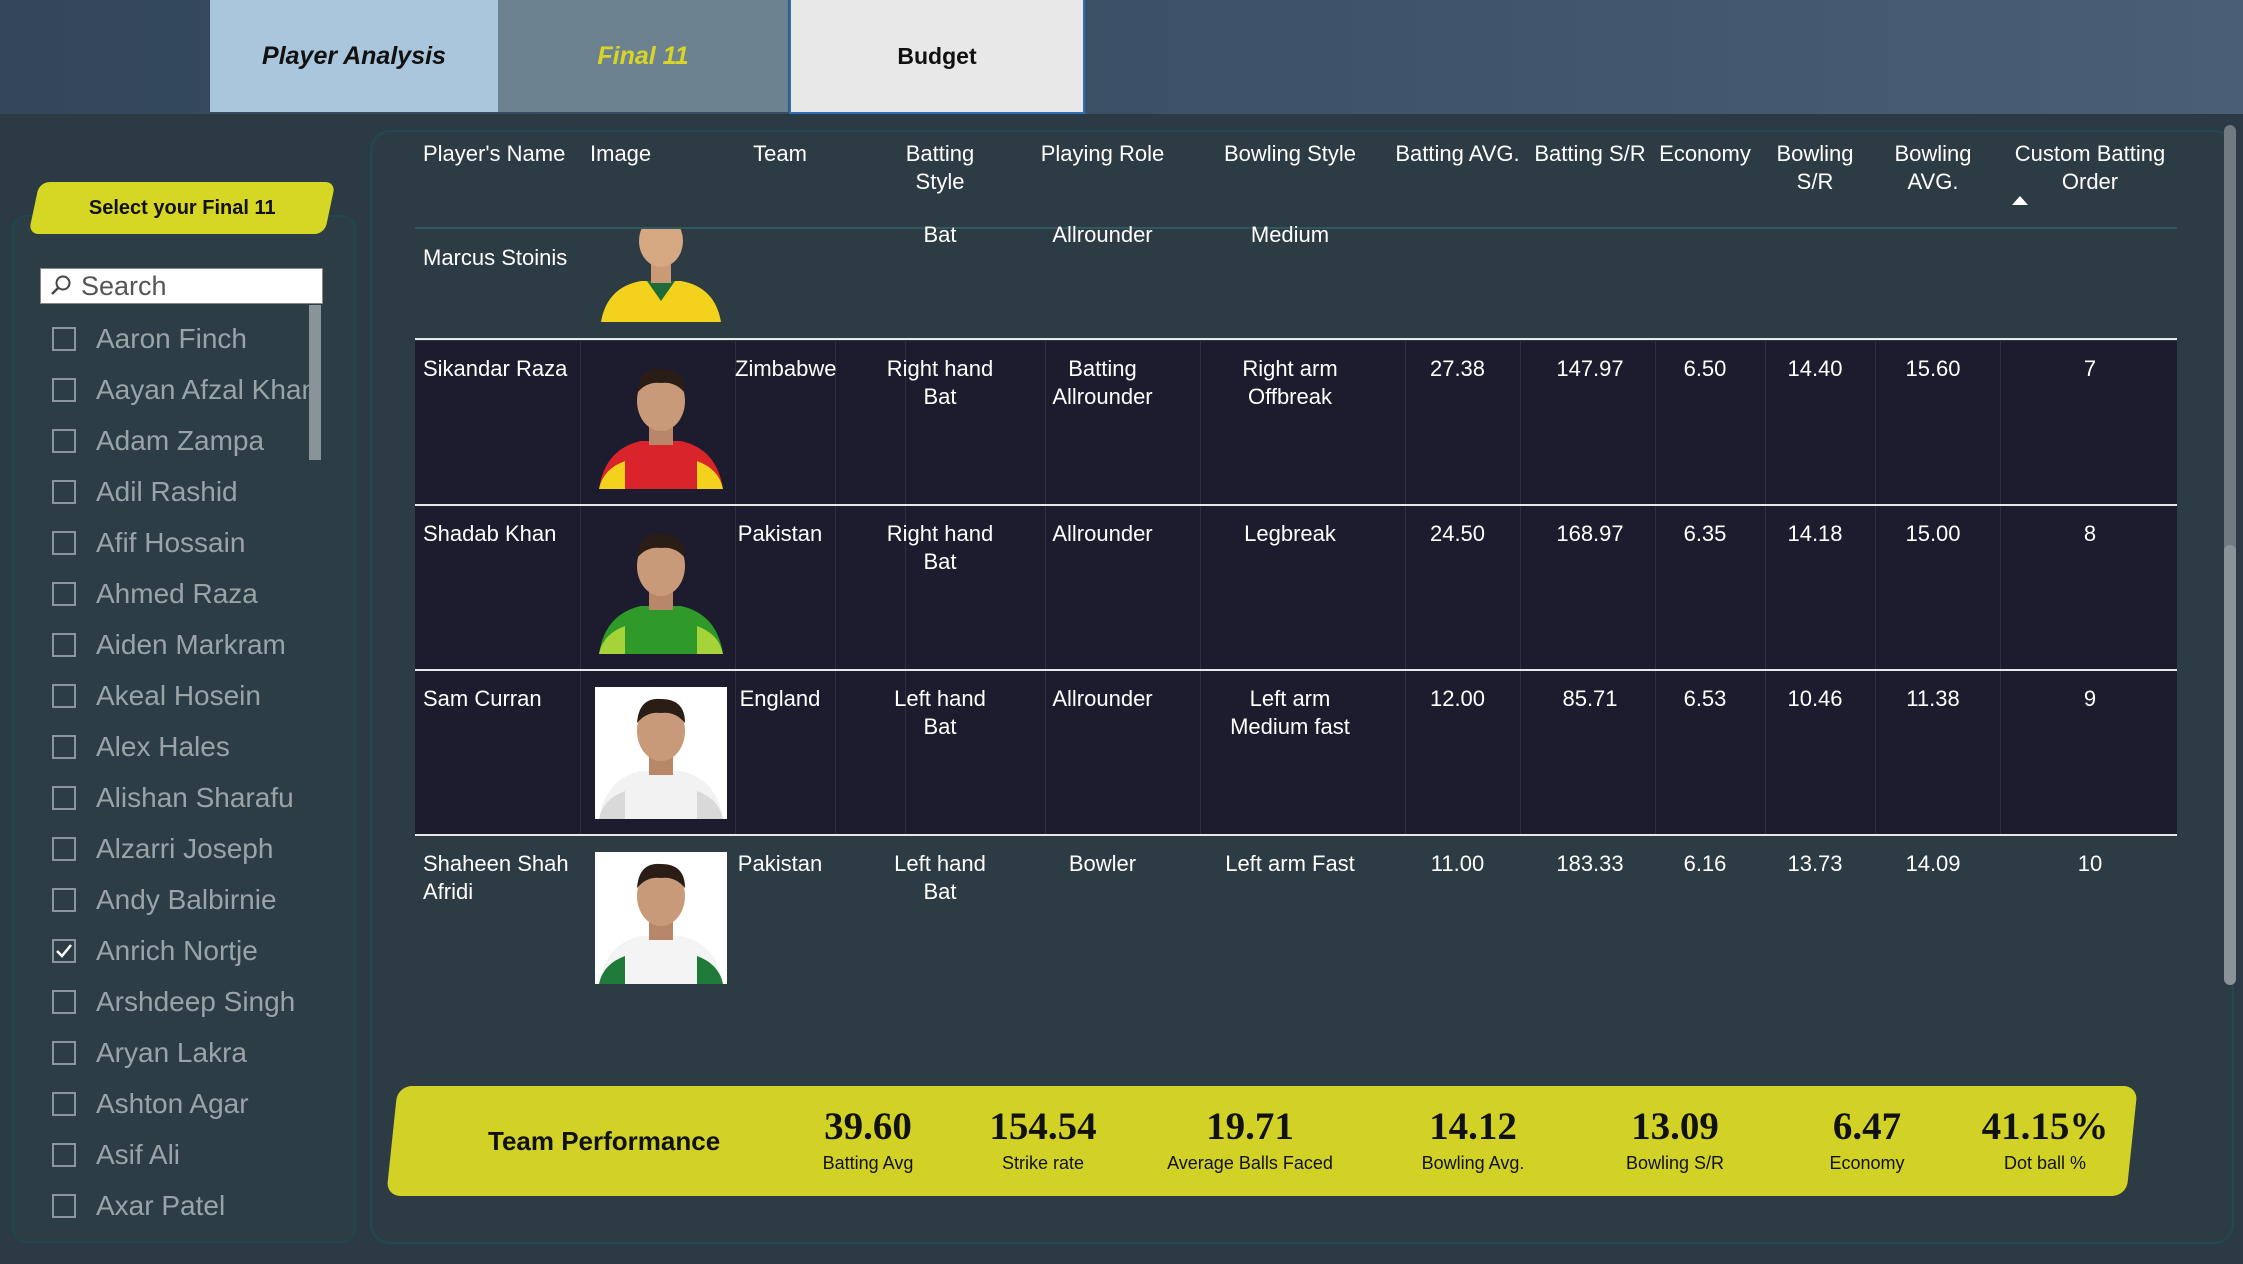 This screenshot has width=2243, height=1264. I want to click on table-row-partial: Marcus Stoinis Bat Allrounder Medium, so click(1296, 280).